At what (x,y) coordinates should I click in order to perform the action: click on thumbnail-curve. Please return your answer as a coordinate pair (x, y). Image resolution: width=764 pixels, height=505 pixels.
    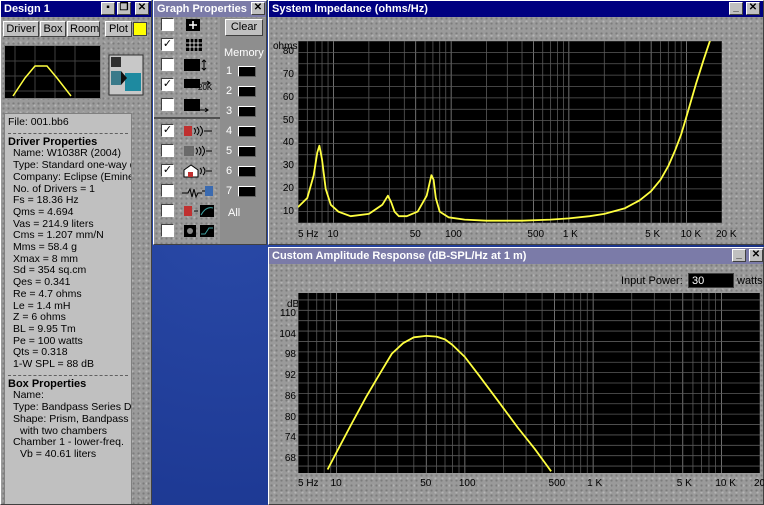
    Looking at the image, I should click on (52, 72).